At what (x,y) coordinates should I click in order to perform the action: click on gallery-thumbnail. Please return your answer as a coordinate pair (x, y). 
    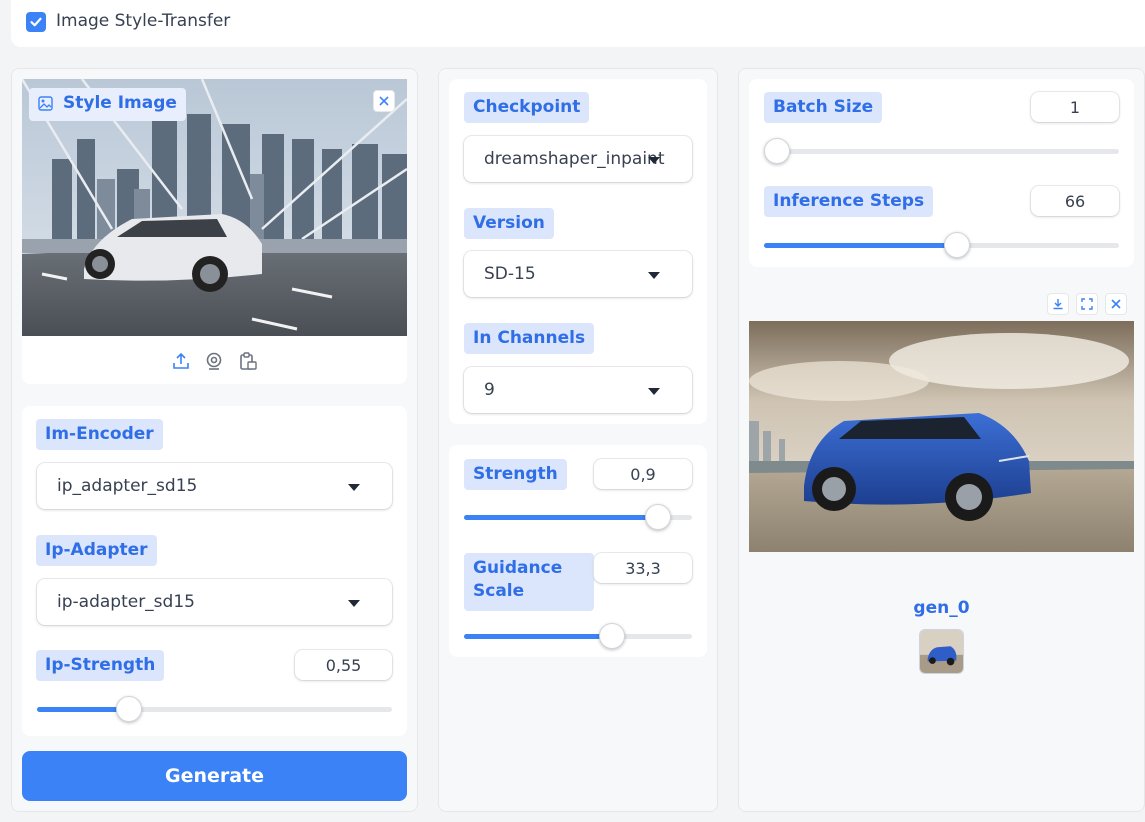
    Looking at the image, I should click on (941, 651).